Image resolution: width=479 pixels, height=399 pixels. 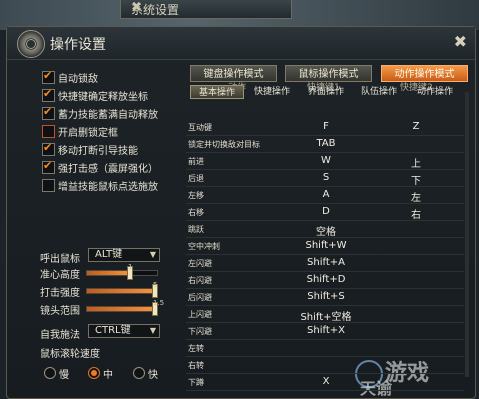 I want to click on lens-range-slider, so click(x=122, y=309).